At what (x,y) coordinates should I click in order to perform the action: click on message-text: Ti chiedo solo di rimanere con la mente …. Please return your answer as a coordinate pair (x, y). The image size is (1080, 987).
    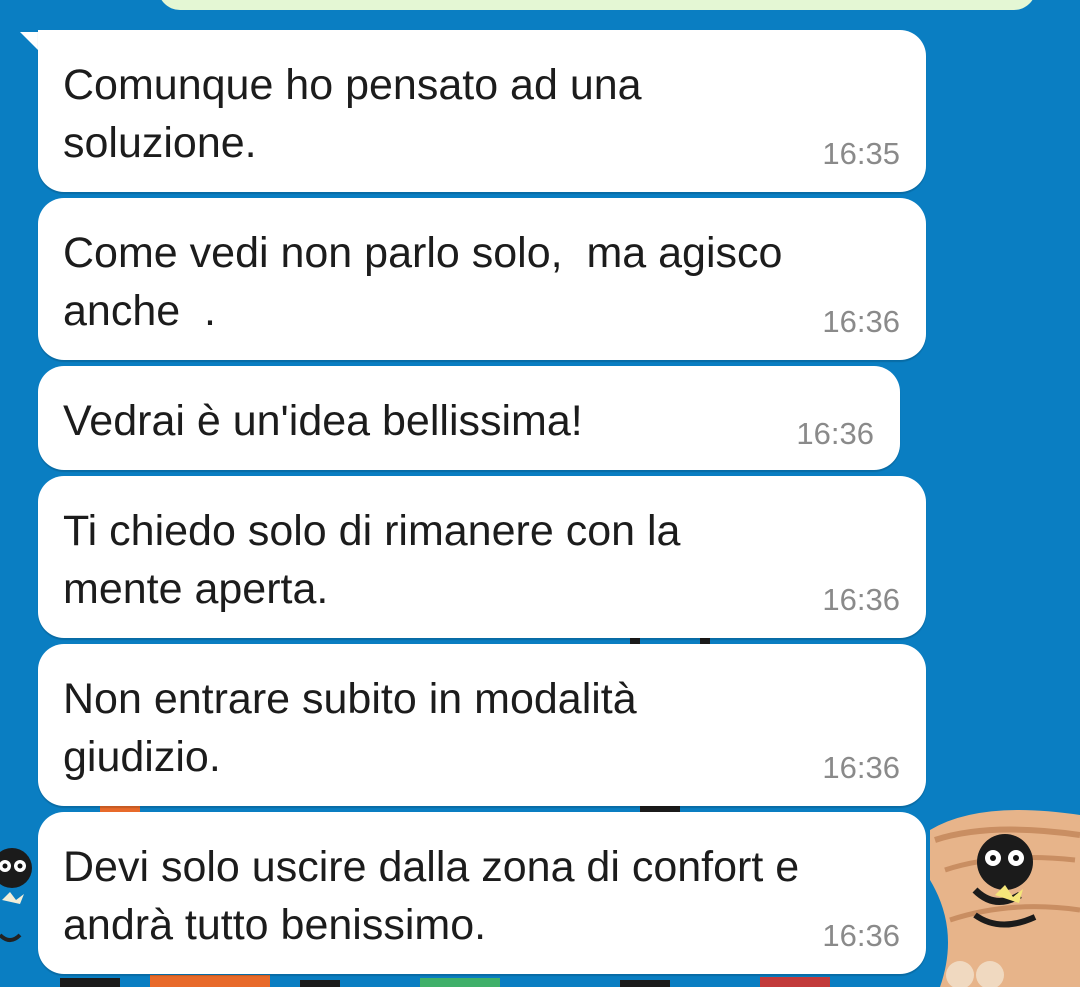
    Looking at the image, I should click on (372, 560).